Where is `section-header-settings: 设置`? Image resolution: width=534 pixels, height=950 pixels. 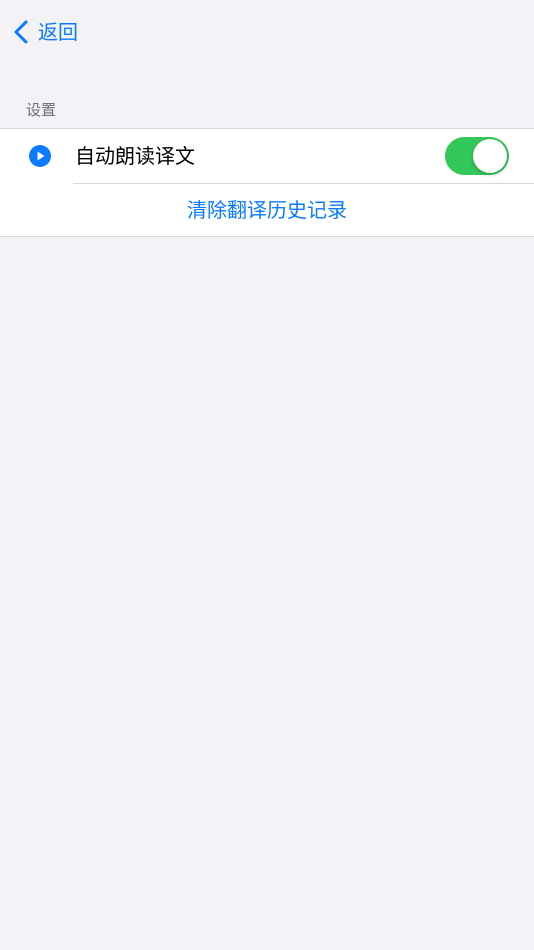
section-header-settings: 设置 is located at coordinates (41, 110).